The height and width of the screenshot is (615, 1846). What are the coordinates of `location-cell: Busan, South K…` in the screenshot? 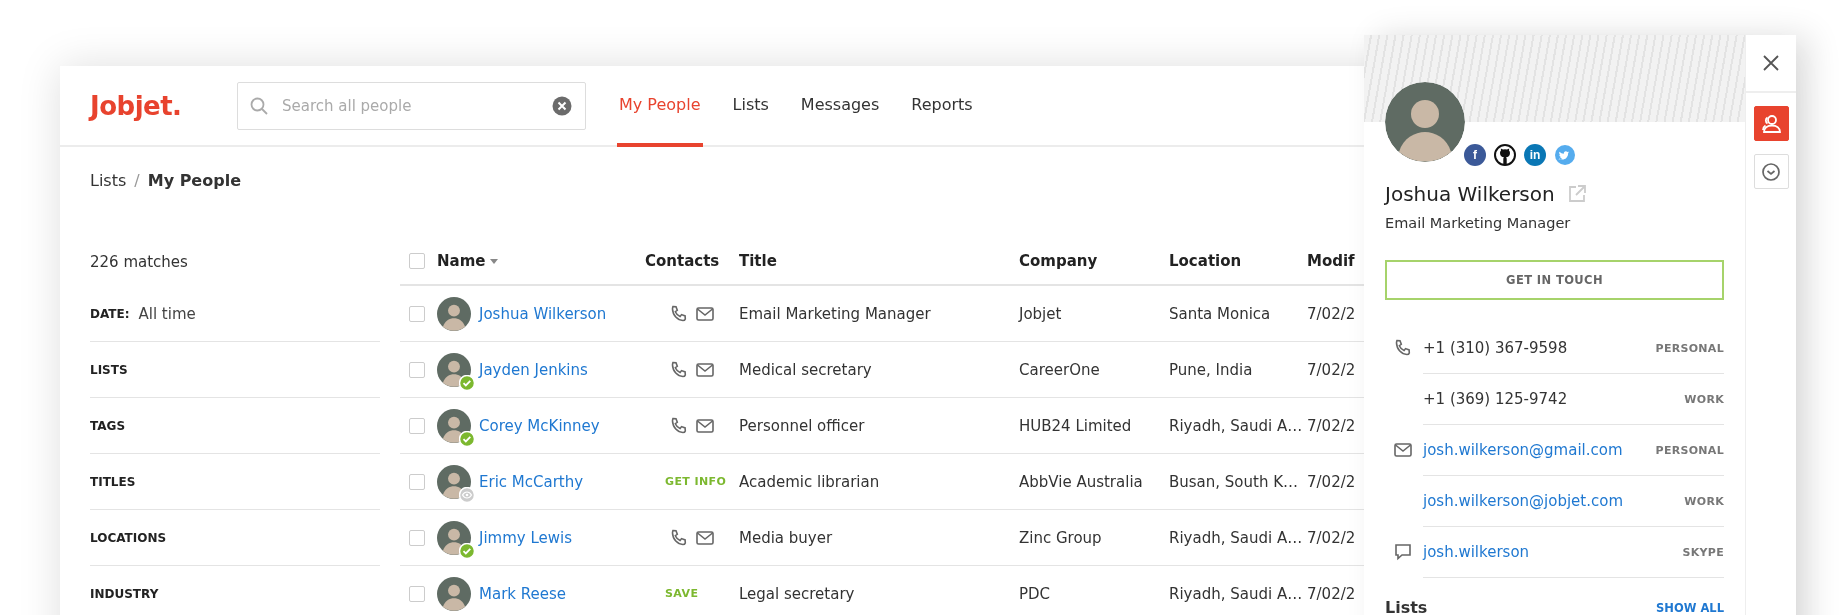 It's located at (1234, 481).